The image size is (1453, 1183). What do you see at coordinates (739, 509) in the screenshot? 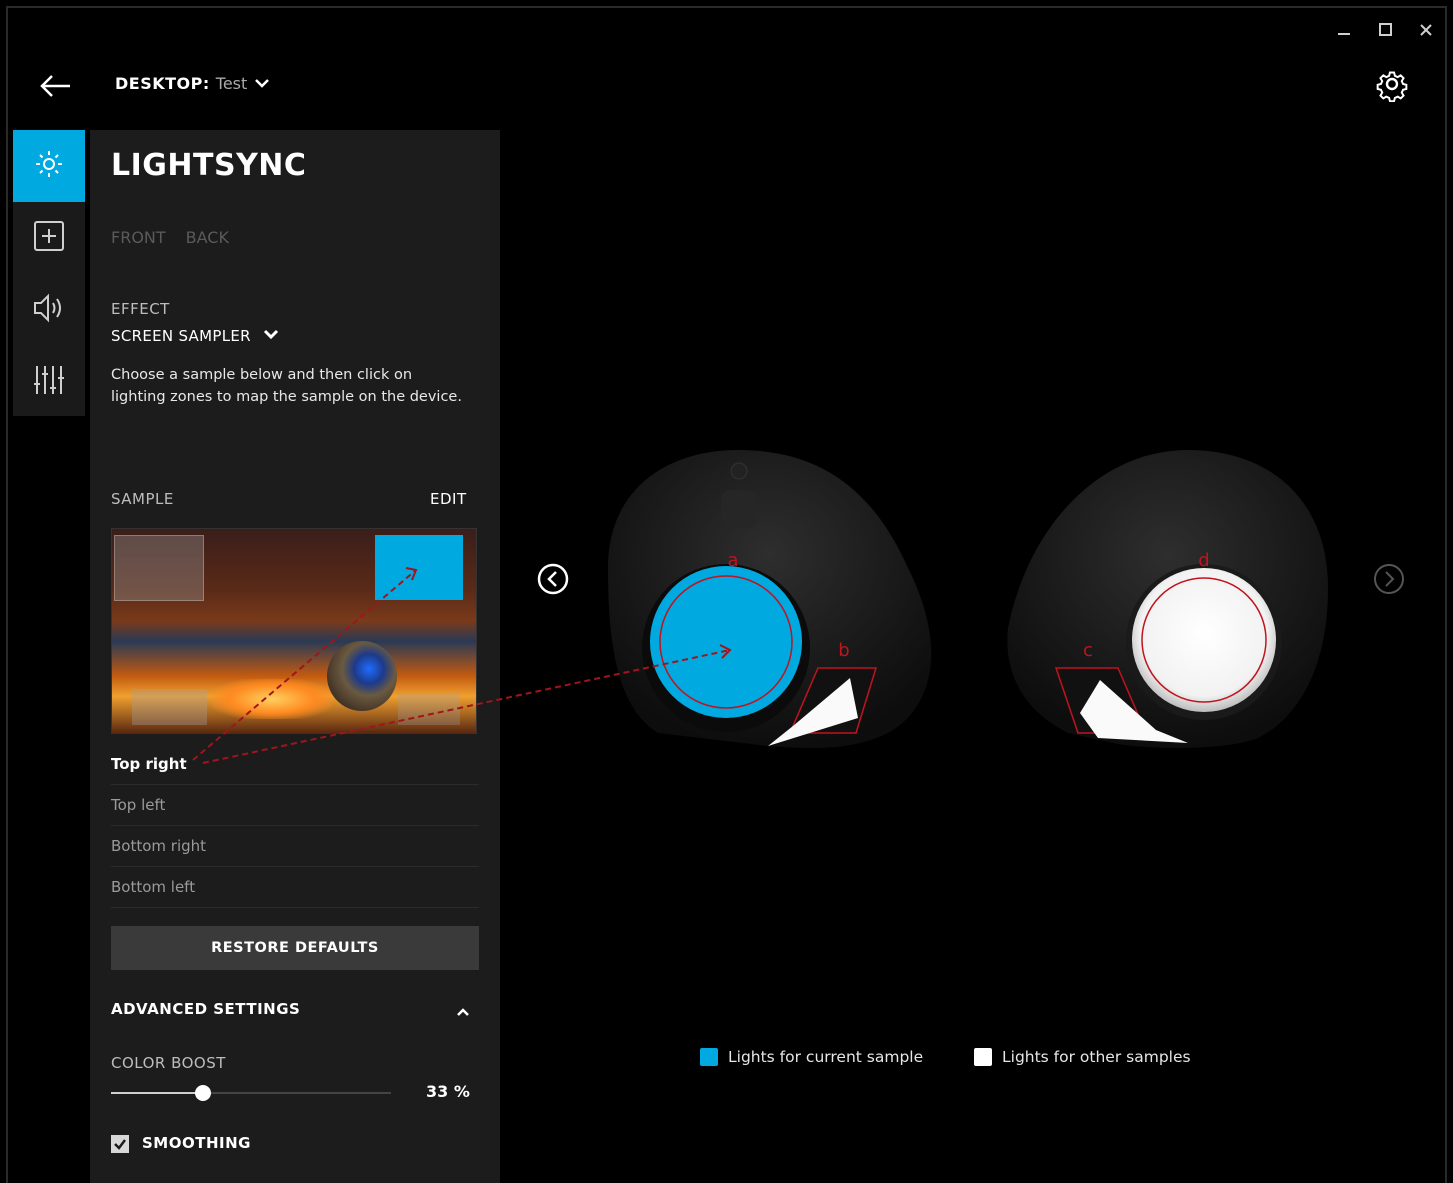
I see `speaker-control` at bounding box center [739, 509].